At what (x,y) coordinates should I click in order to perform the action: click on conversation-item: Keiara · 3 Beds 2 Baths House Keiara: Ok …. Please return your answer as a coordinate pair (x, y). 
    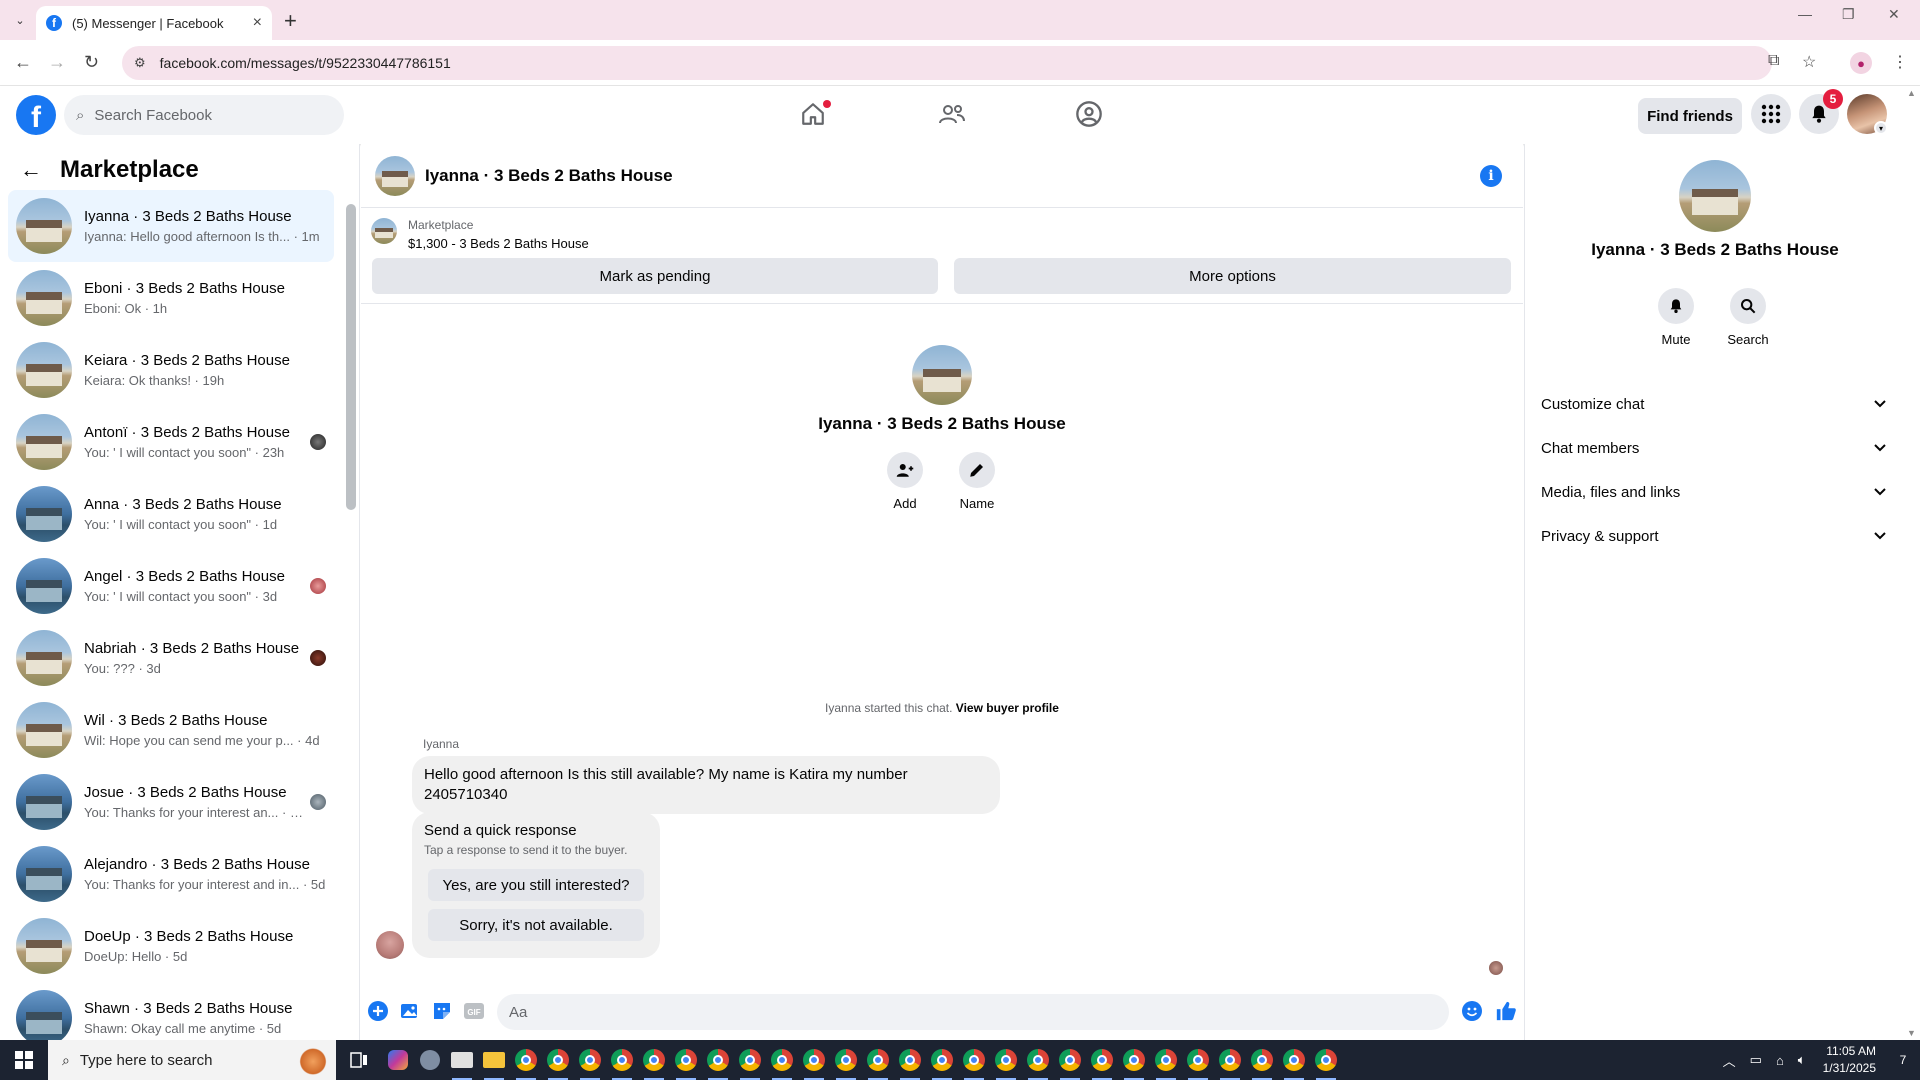
    Looking at the image, I should click on (171, 370).